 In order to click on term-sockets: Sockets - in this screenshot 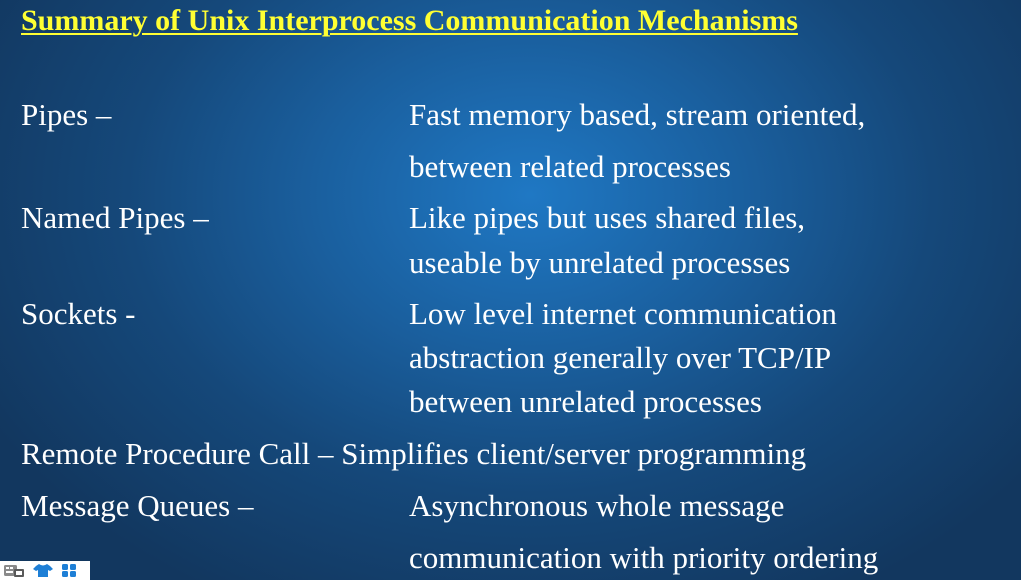, I will do `click(78, 313)`.